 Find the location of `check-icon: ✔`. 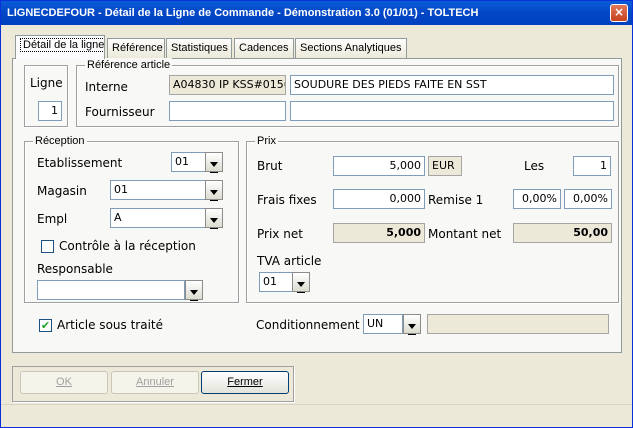

check-icon: ✔ is located at coordinates (45, 325).